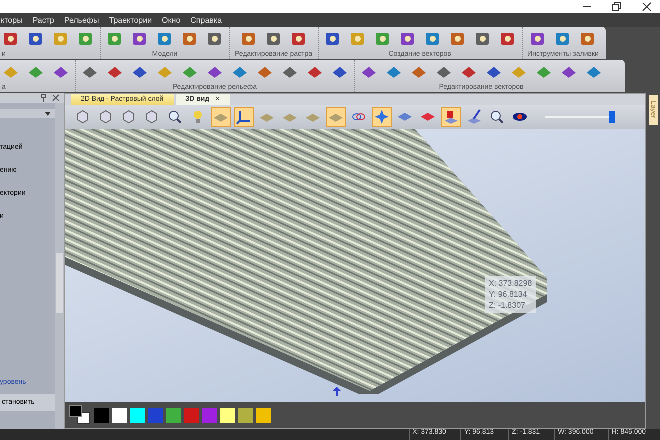 This screenshot has width=660, height=440. What do you see at coordinates (580, 117) in the screenshot?
I see `slider` at bounding box center [580, 117].